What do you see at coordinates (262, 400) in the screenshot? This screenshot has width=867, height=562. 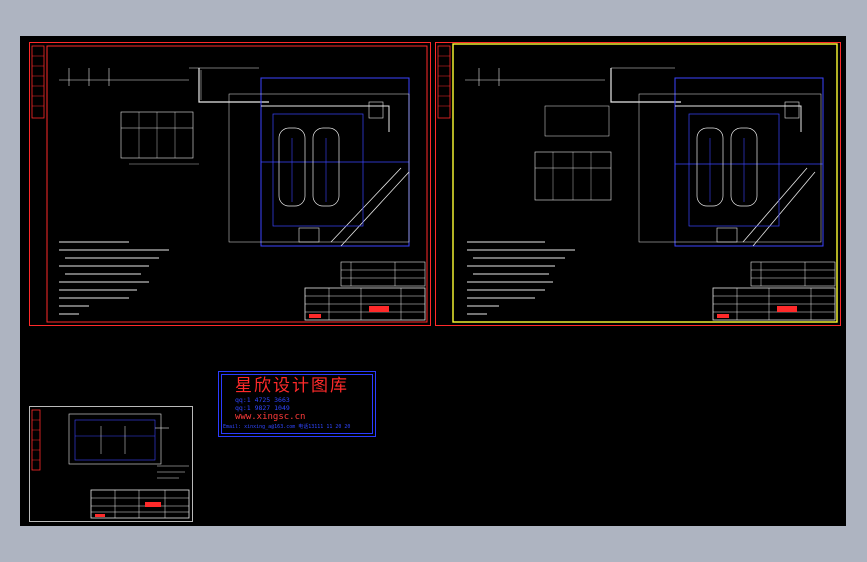 I see `watermark-qq-1: qq:1 4725 3663` at bounding box center [262, 400].